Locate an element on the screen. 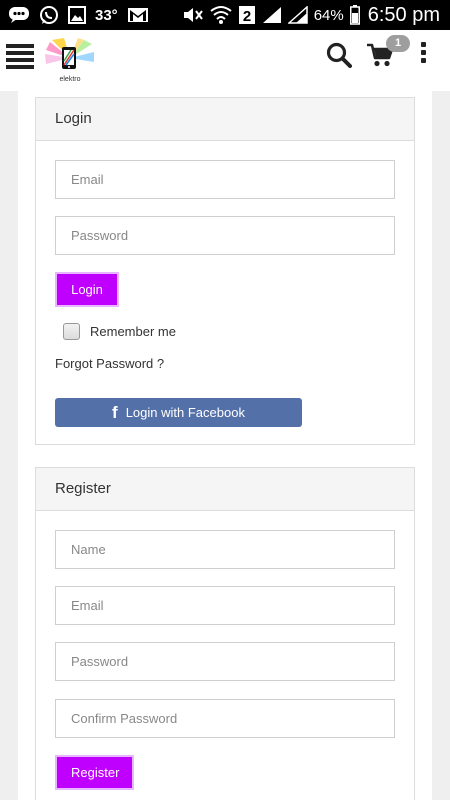 The height and width of the screenshot is (800, 450). remember-me: Remember me is located at coordinates (119, 331).